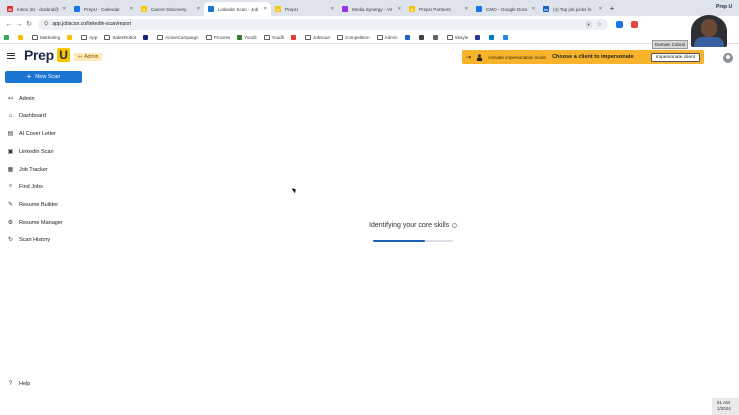 Image resolution: width=739 pixels, height=415 pixels. Describe the element at coordinates (29, 24) in the screenshot. I see `reload-icon: ↻` at that location.